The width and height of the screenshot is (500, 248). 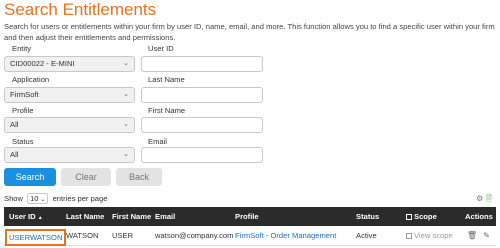 What do you see at coordinates (30, 177) in the screenshot?
I see `search-button: Search` at bounding box center [30, 177].